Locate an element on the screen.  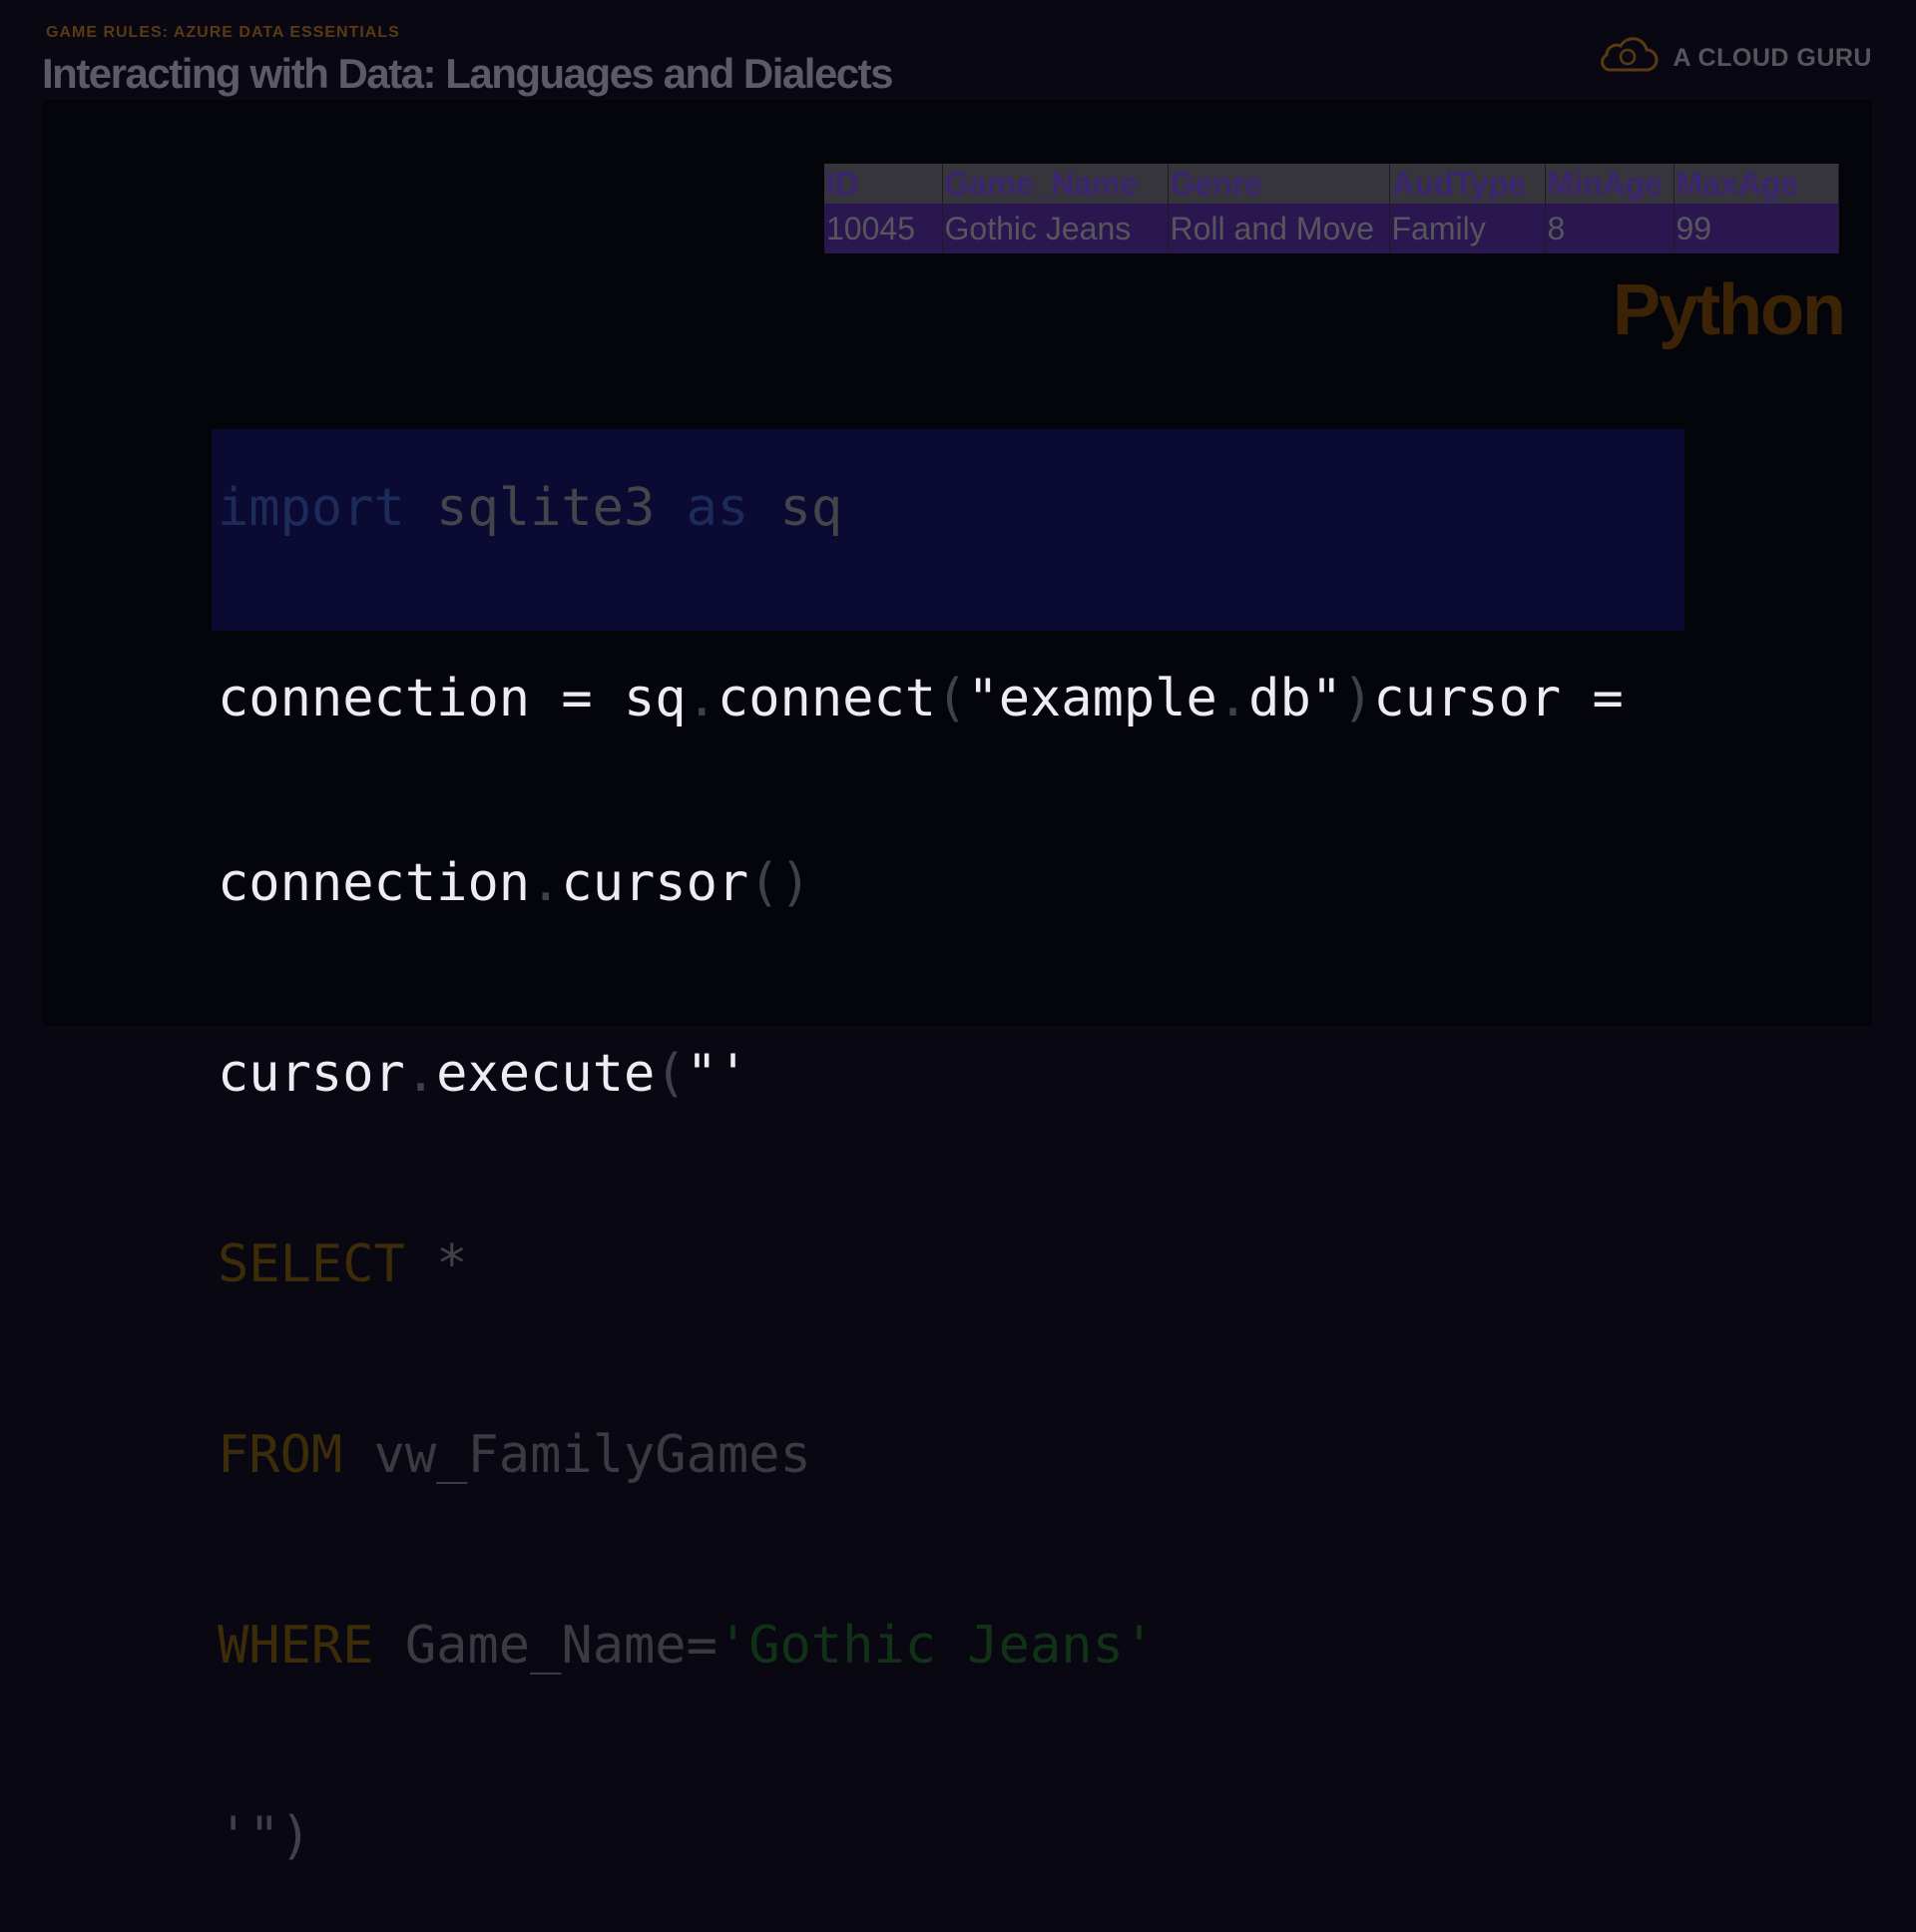
code-token: vw_FamilyGames is located at coordinates (576, 1455).